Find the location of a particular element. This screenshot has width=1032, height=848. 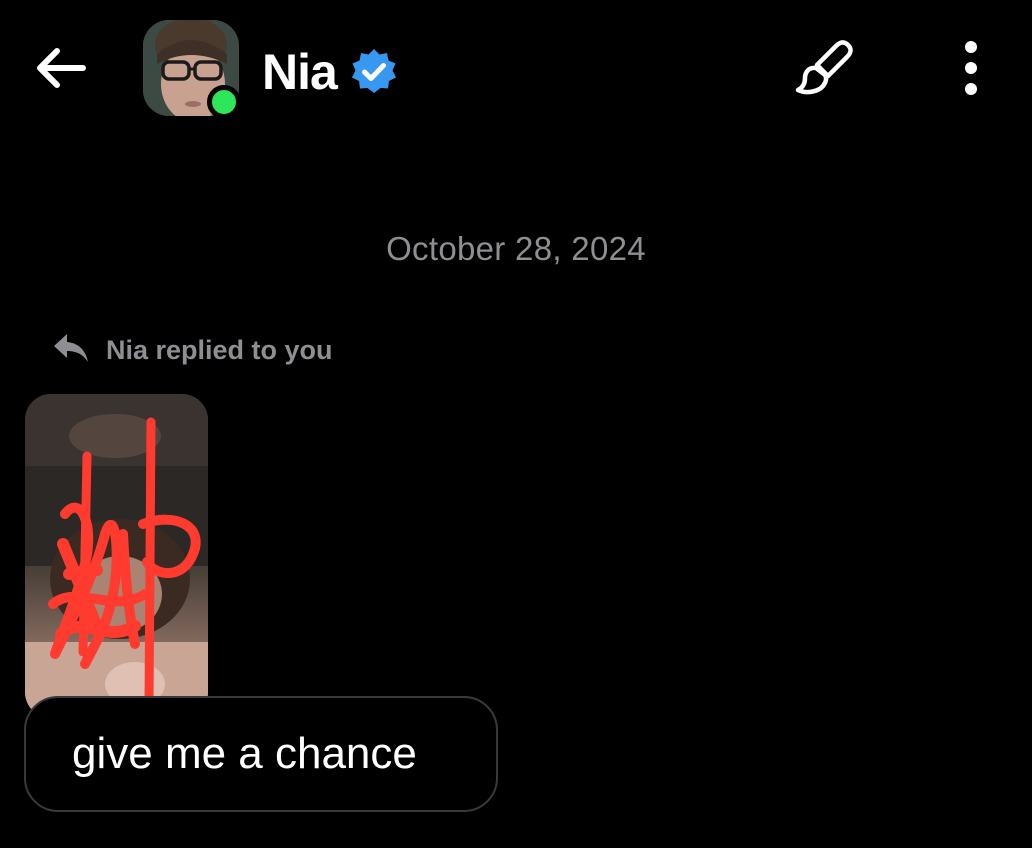

paintbrush-icon is located at coordinates (825, 70).